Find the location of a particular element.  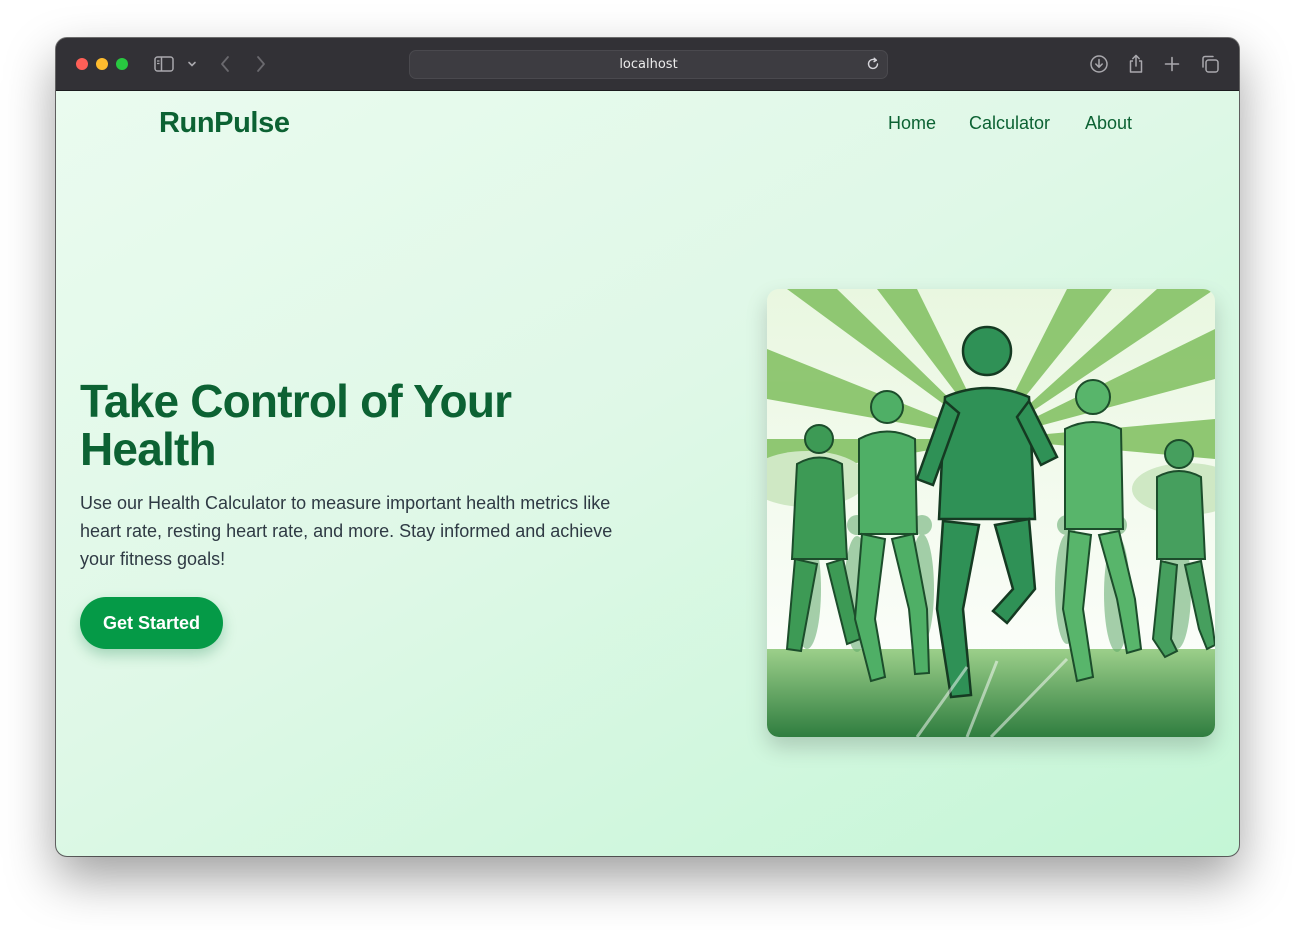

hero-title: Take Control of Your Health is located at coordinates (296, 425).